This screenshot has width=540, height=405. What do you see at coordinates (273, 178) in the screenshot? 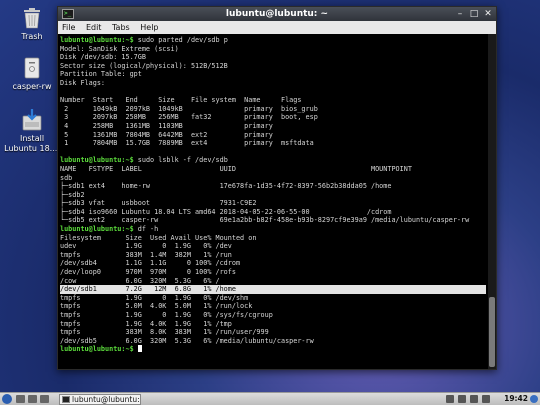
I see `terminal-output-line: sdb` at bounding box center [273, 178].